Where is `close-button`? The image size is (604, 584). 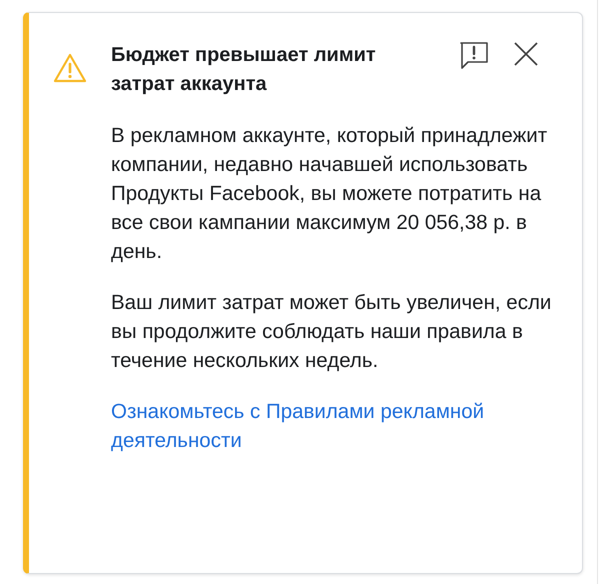
close-button is located at coordinates (526, 54).